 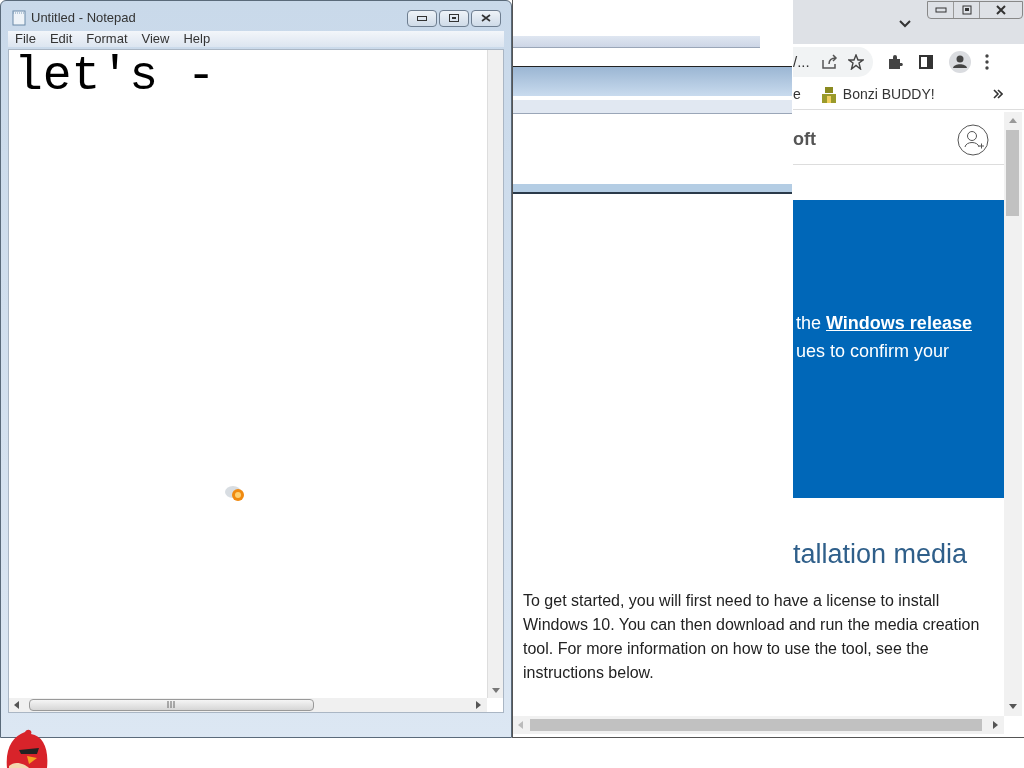 I want to click on menu-item: View, so click(x=155, y=39).